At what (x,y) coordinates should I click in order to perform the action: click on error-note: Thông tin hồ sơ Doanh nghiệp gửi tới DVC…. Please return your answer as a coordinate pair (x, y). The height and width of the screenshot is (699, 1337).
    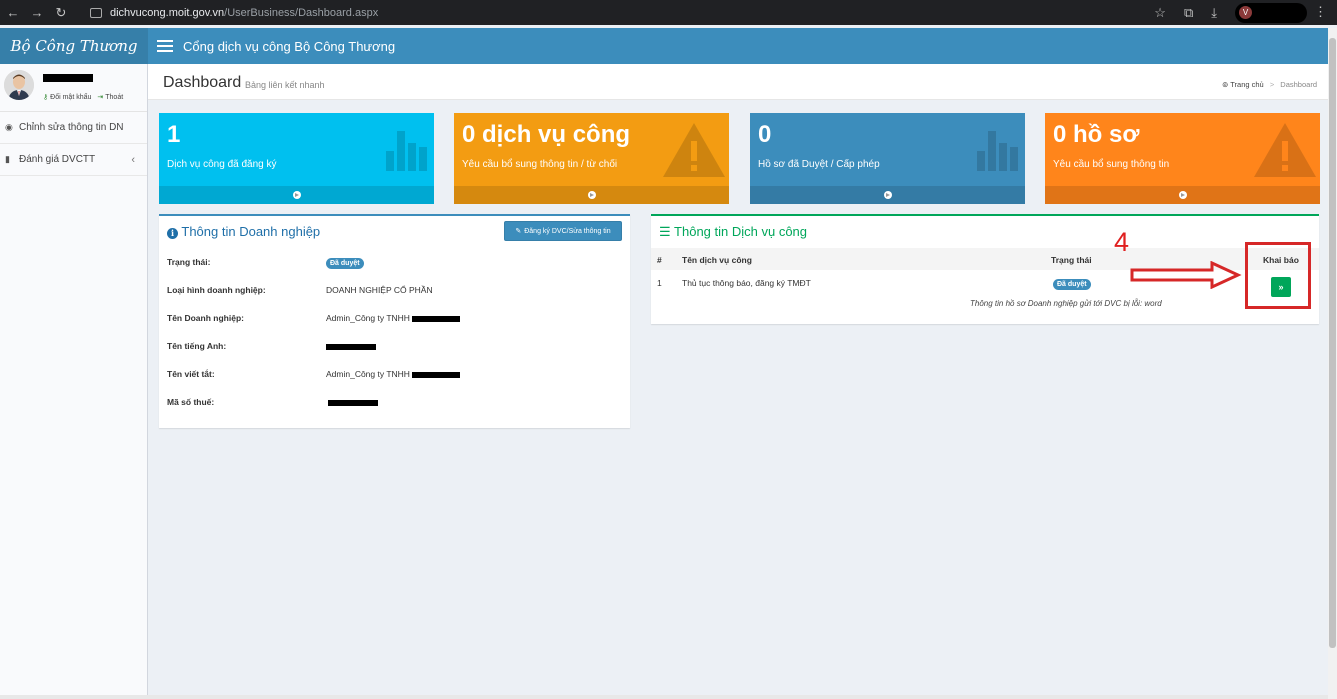
    Looking at the image, I should click on (1066, 303).